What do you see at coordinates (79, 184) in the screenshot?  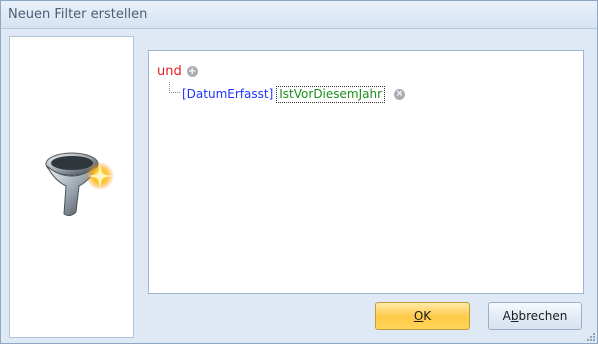 I see `filter-funnel-icon` at bounding box center [79, 184].